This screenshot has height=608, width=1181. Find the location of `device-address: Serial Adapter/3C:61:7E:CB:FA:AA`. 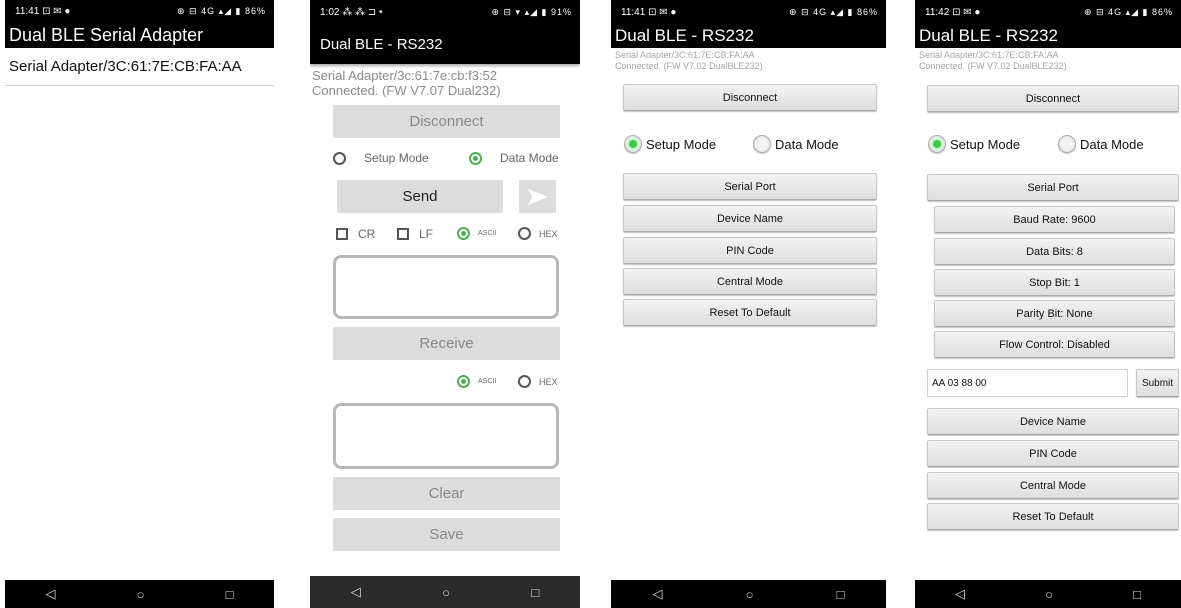

device-address: Serial Adapter/3C:61:7E:CB:FA:AA is located at coordinates (989, 55).